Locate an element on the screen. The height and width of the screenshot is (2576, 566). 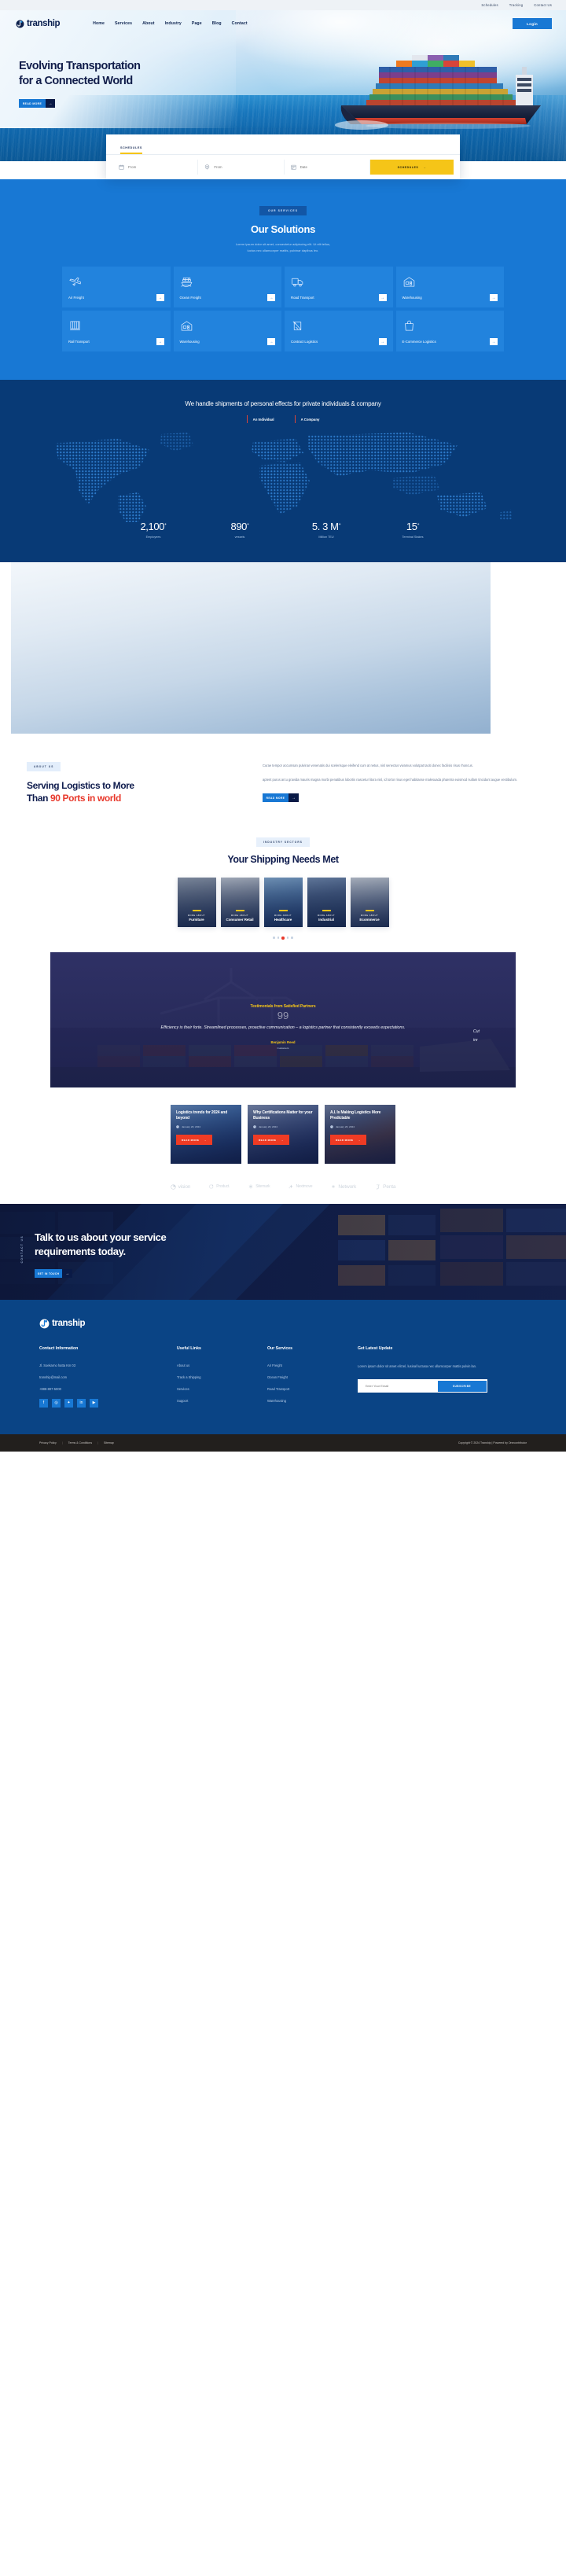
newsletter-email-input is located at coordinates (398, 1386).